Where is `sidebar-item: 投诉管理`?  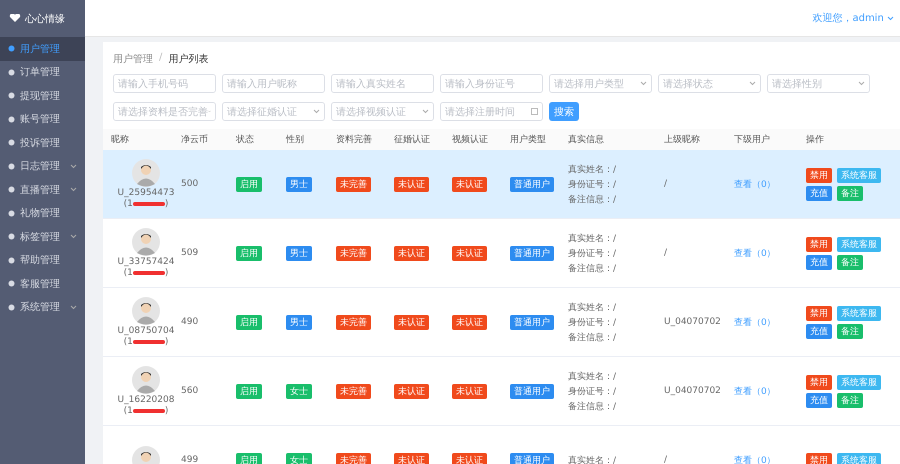
sidebar-item: 投诉管理 is located at coordinates (42, 142).